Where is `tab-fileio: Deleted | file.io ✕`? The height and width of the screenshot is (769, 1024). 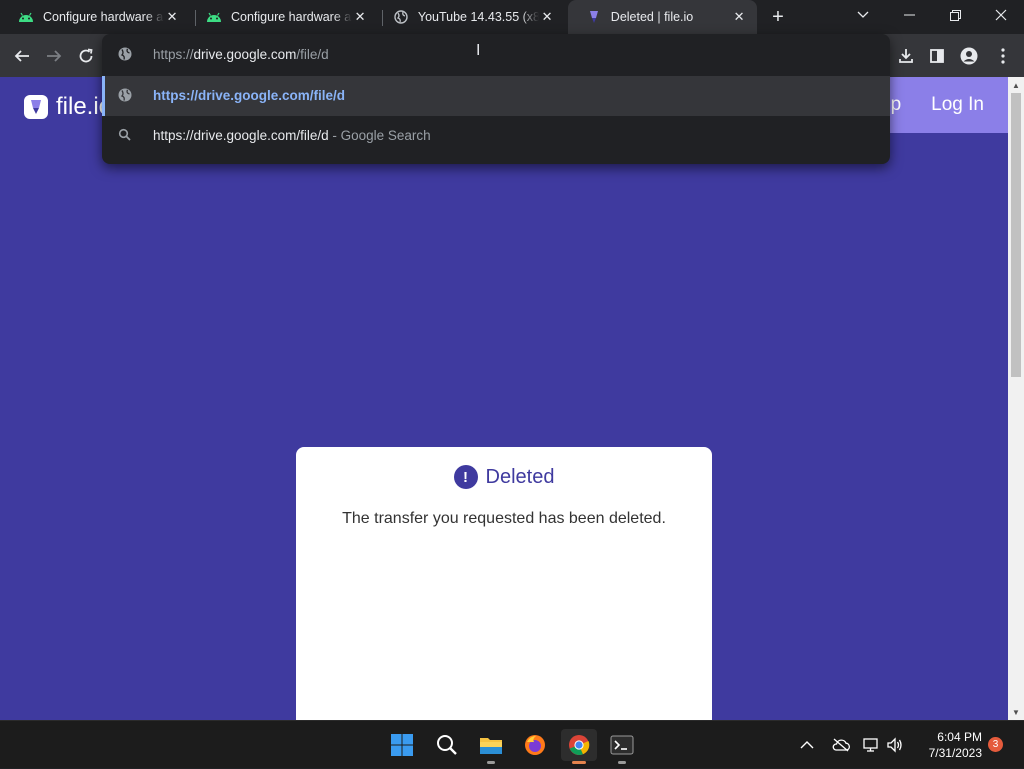
tab-fileio: Deleted | file.io ✕ is located at coordinates (662, 17).